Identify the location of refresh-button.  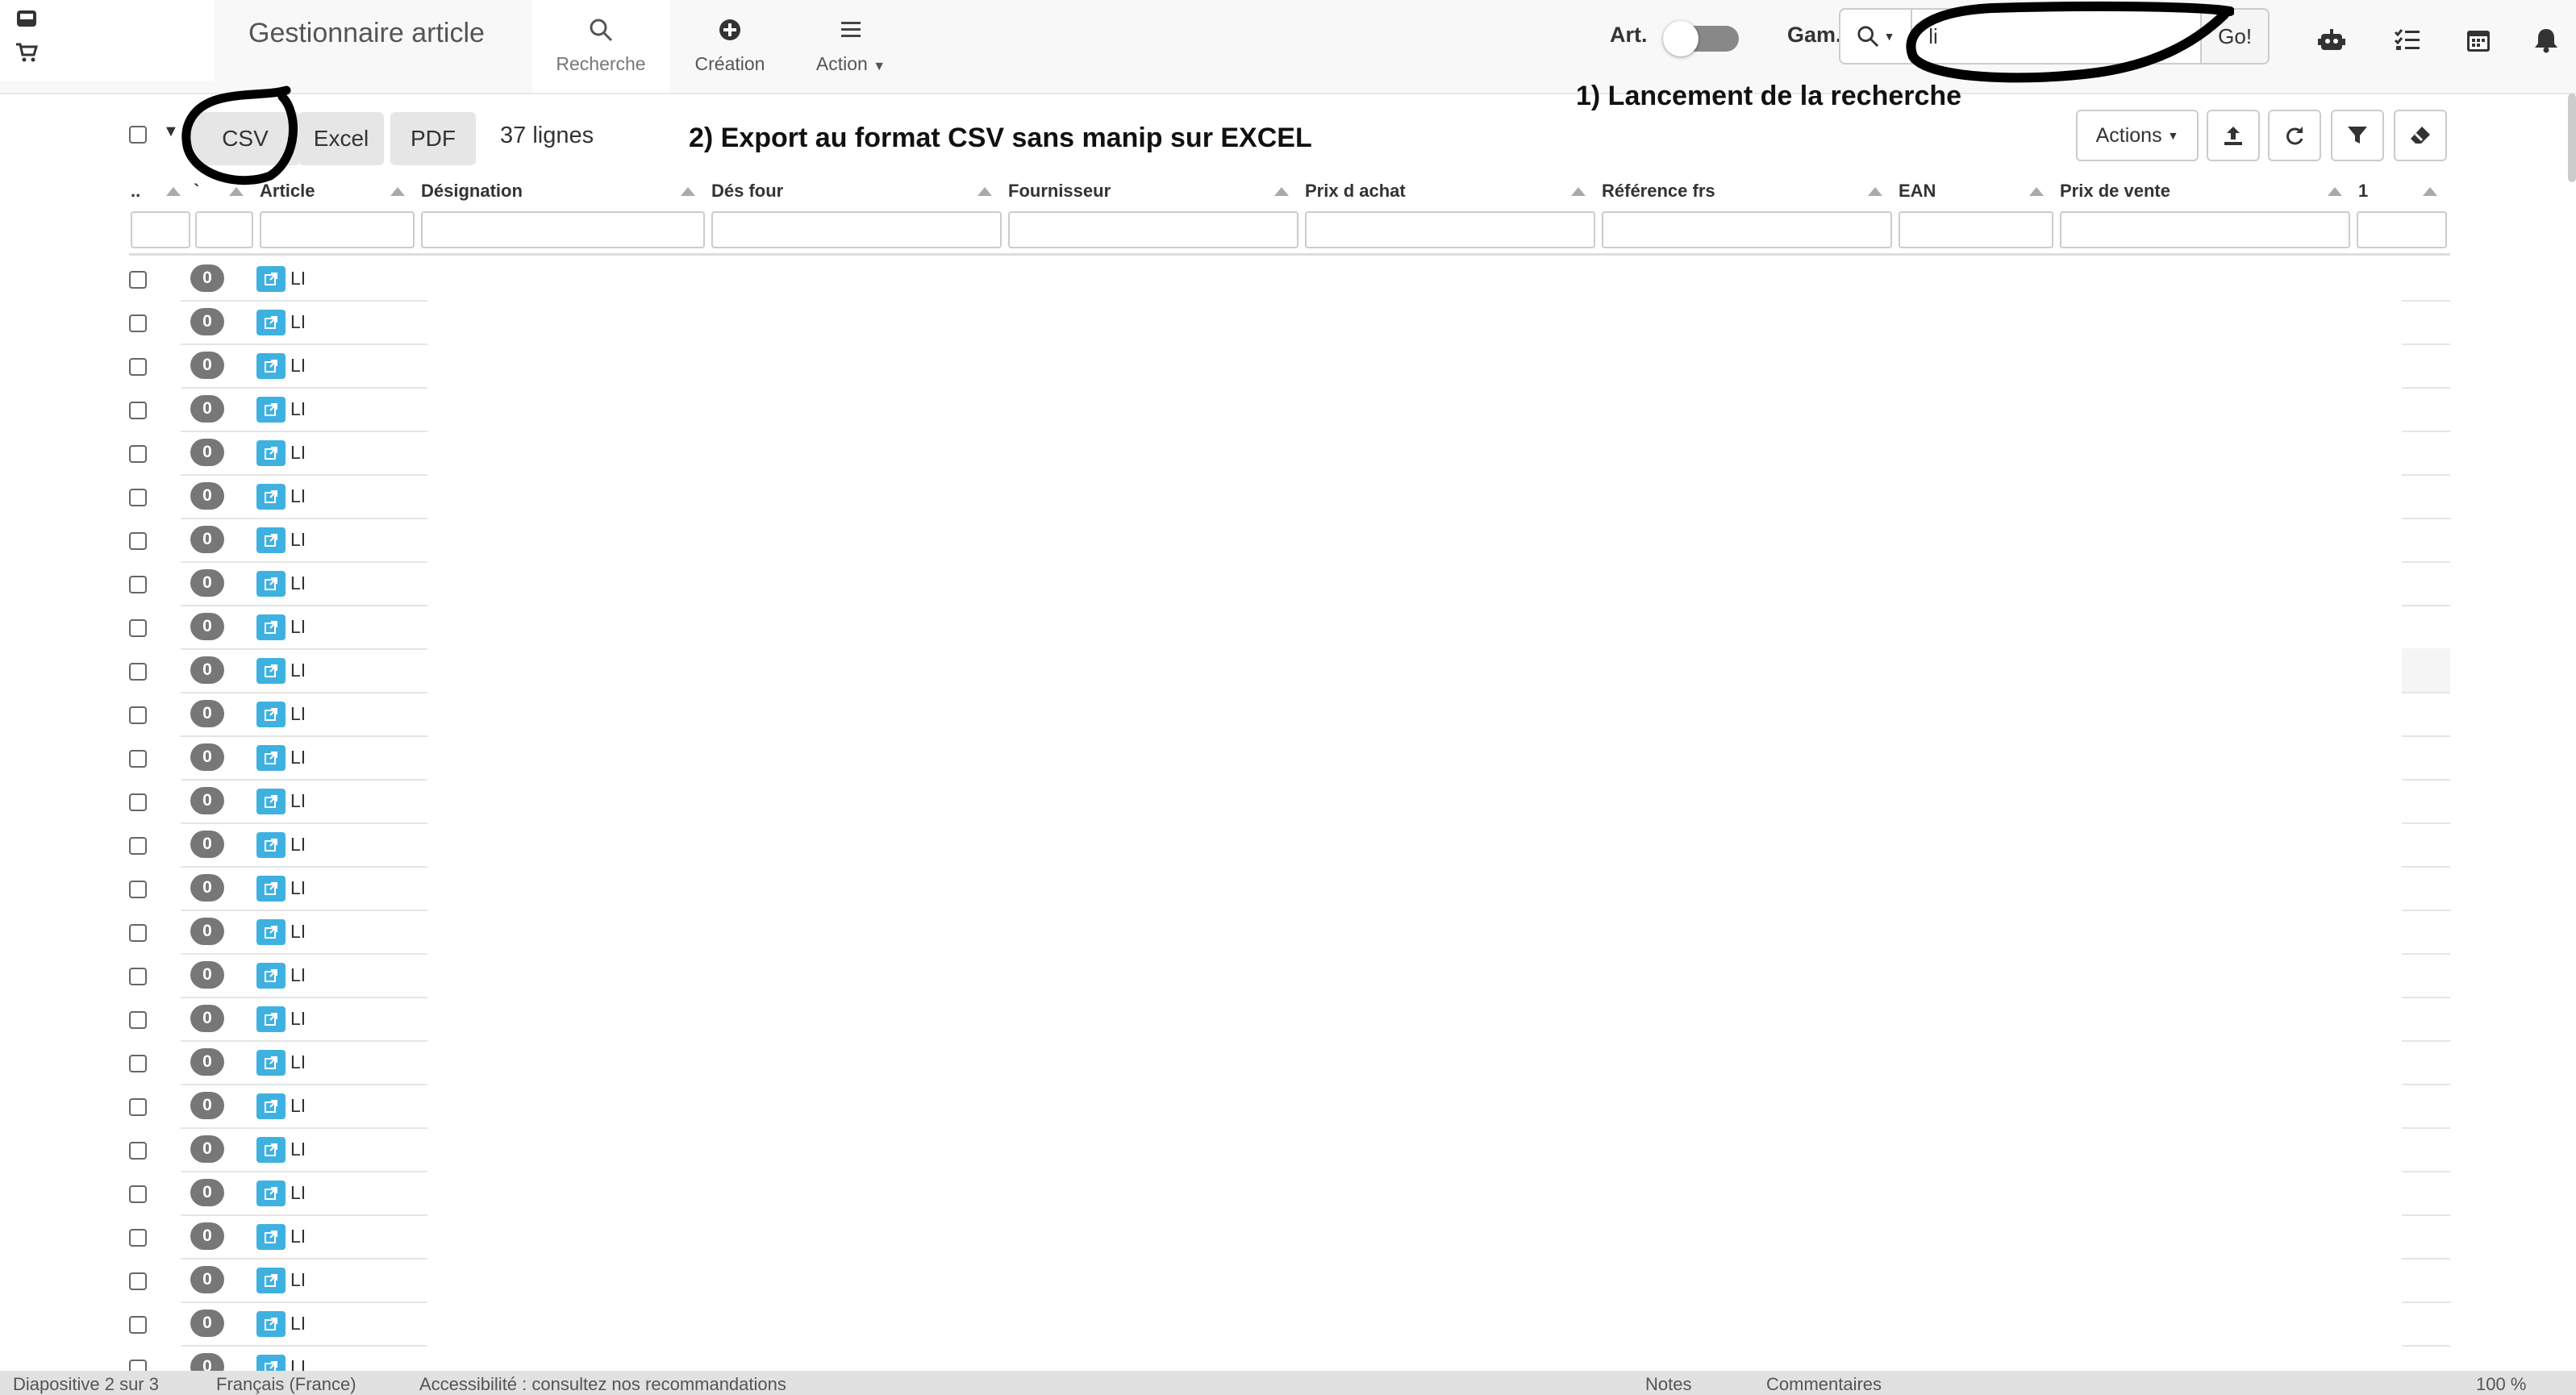
(2294, 135).